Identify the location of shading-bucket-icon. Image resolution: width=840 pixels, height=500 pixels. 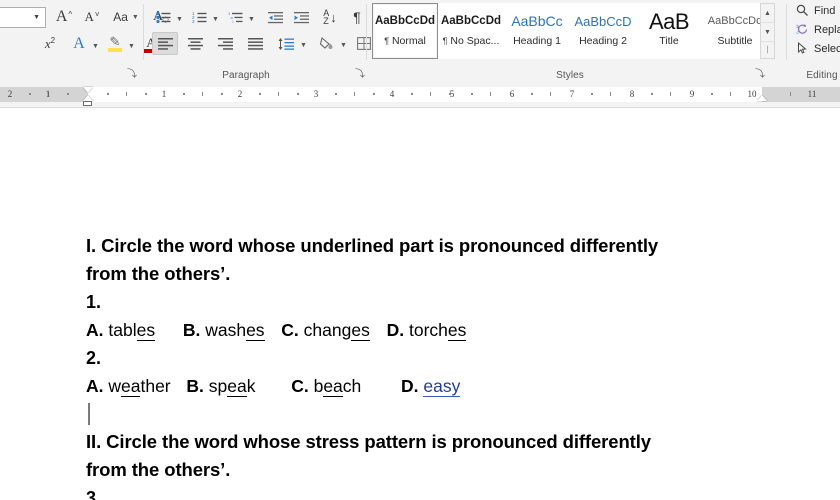
(325, 43).